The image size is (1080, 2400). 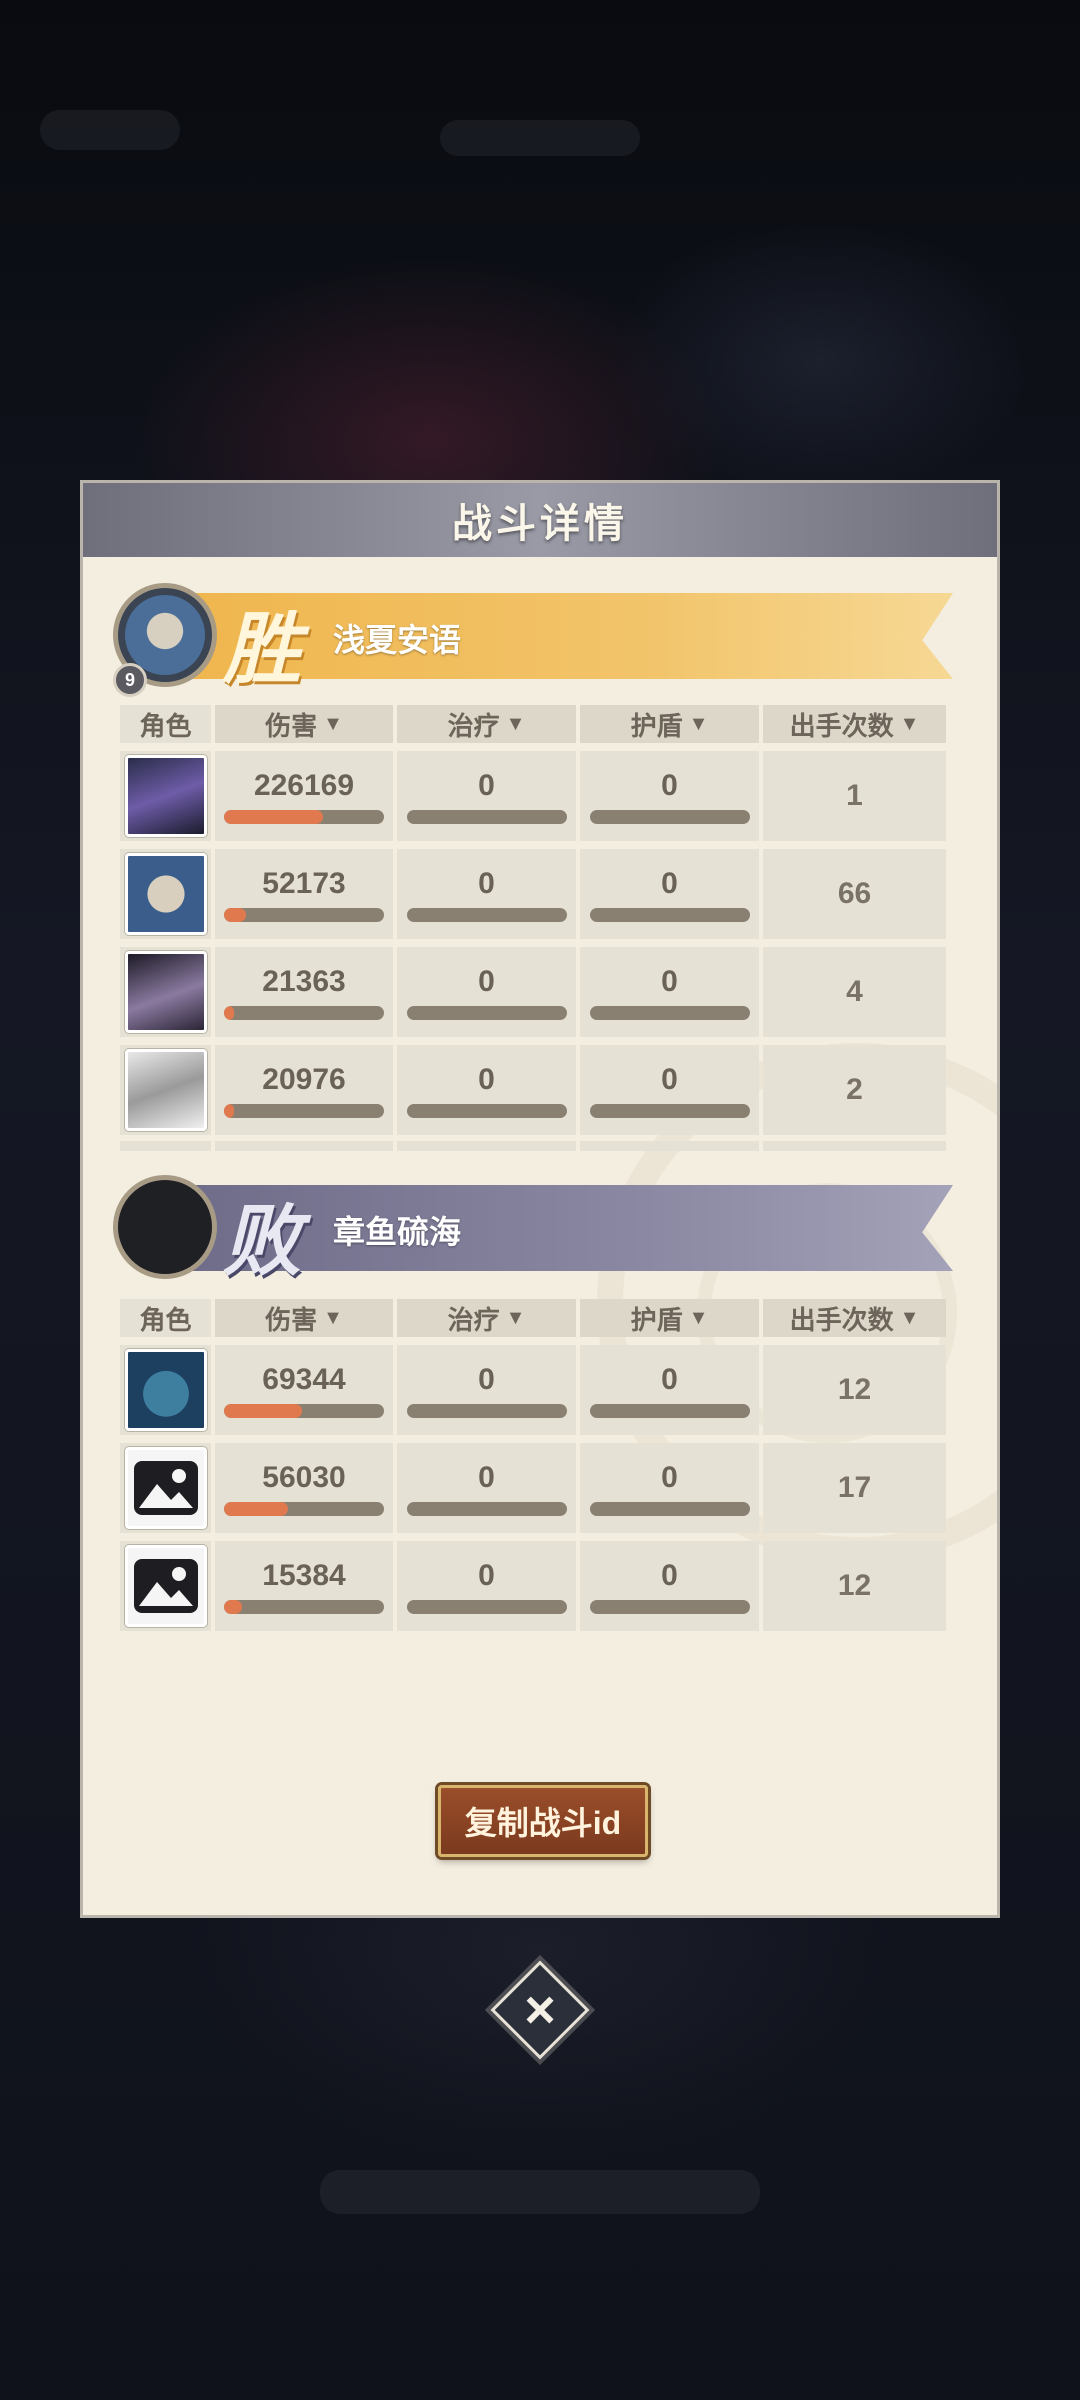 I want to click on avatar-image, so click(x=165, y=635).